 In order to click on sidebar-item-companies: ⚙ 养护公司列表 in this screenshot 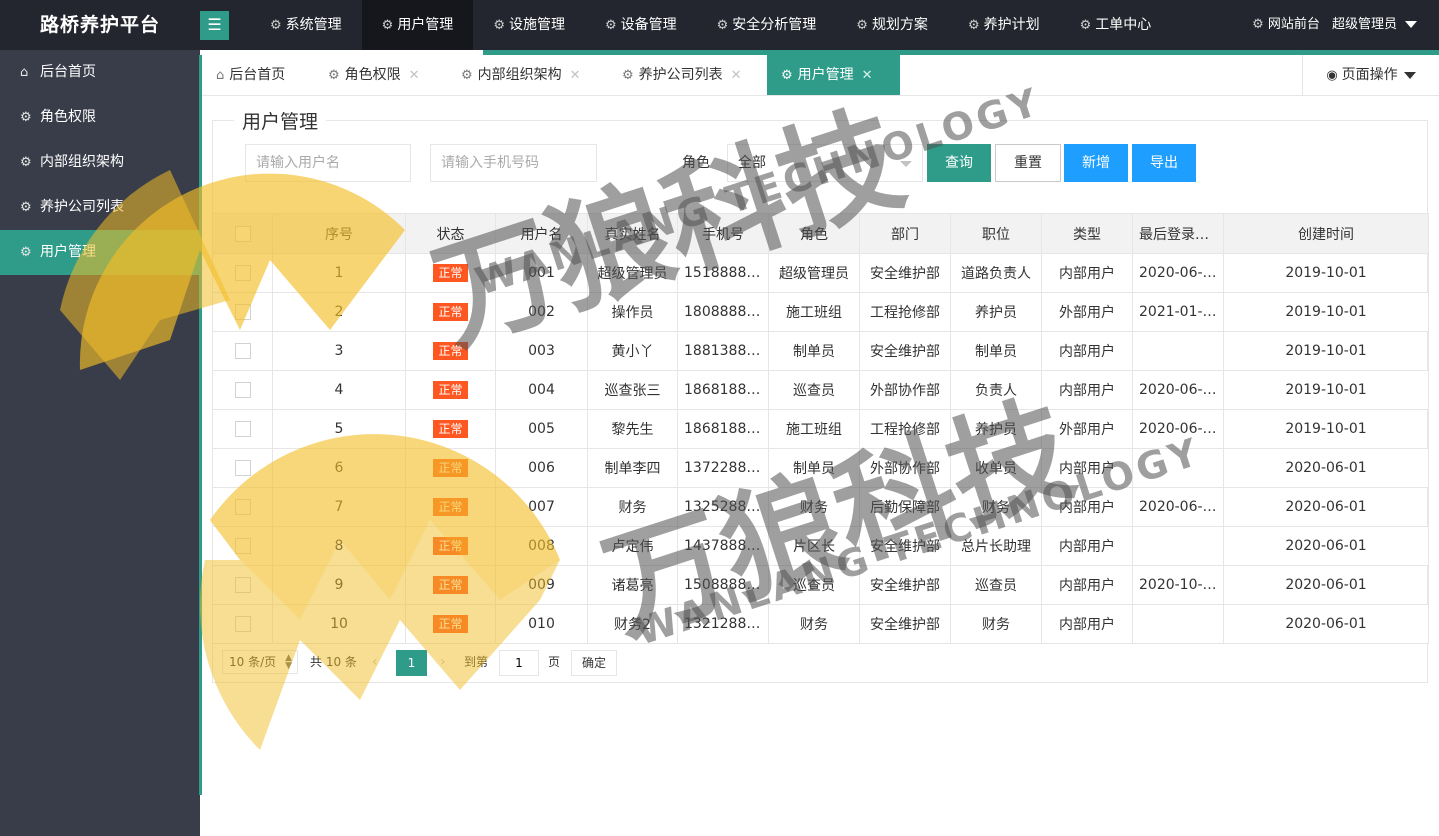, I will do `click(100, 207)`.